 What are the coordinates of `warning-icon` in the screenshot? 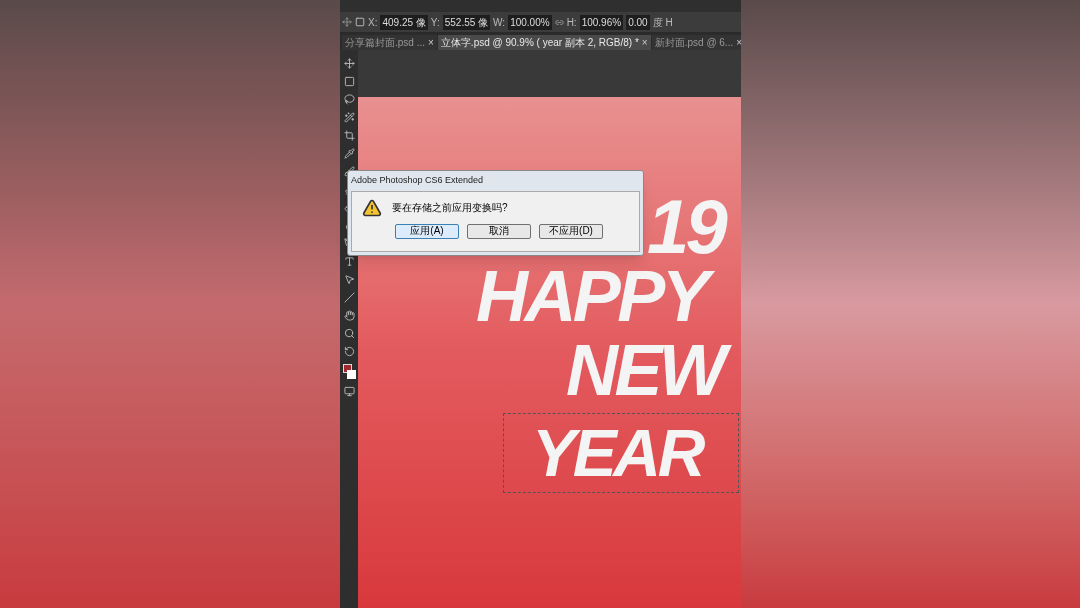 It's located at (372, 207).